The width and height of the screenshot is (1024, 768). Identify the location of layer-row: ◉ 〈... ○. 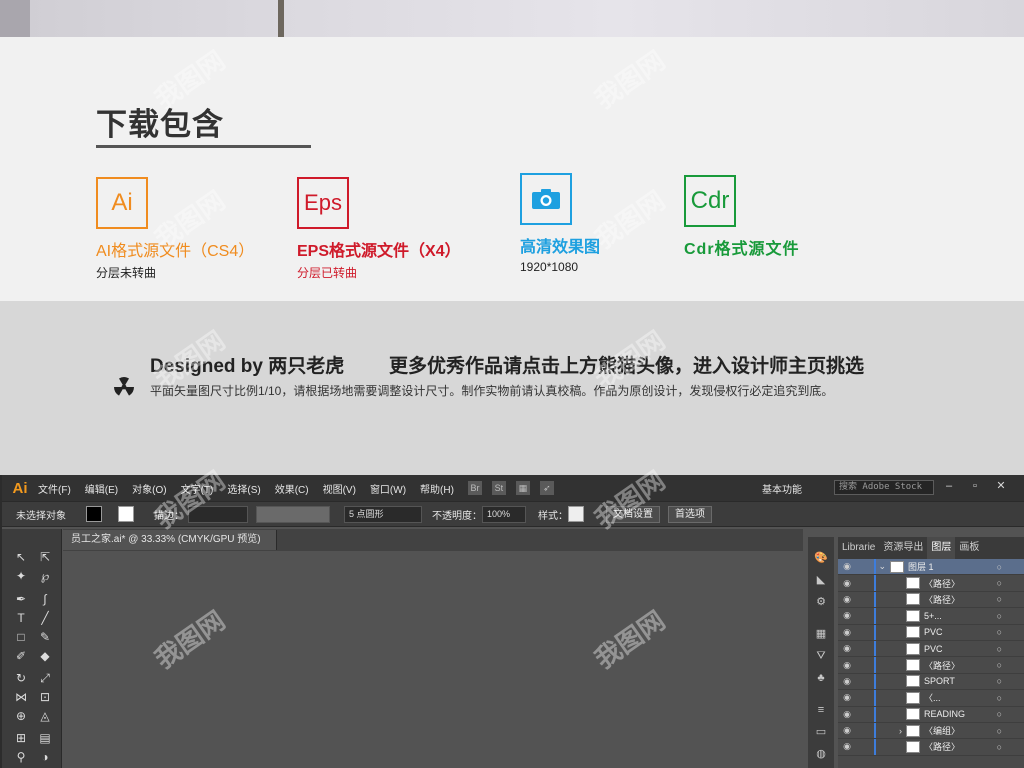
(931, 698).